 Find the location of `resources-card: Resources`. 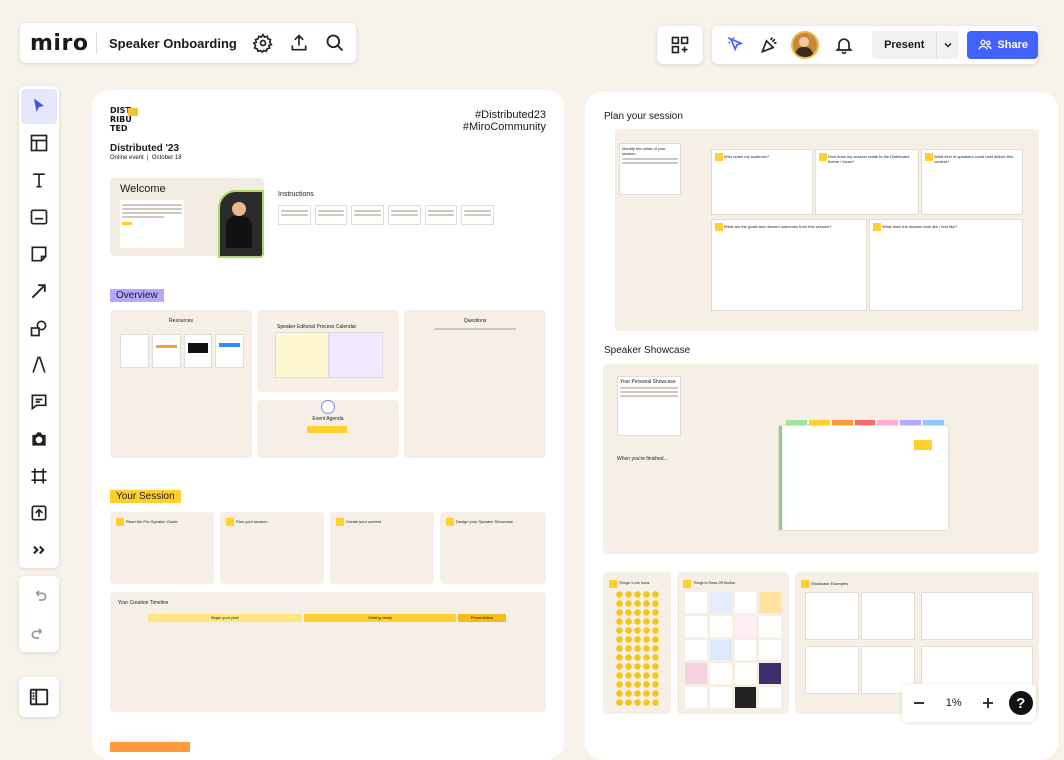

resources-card: Resources is located at coordinates (181, 384).